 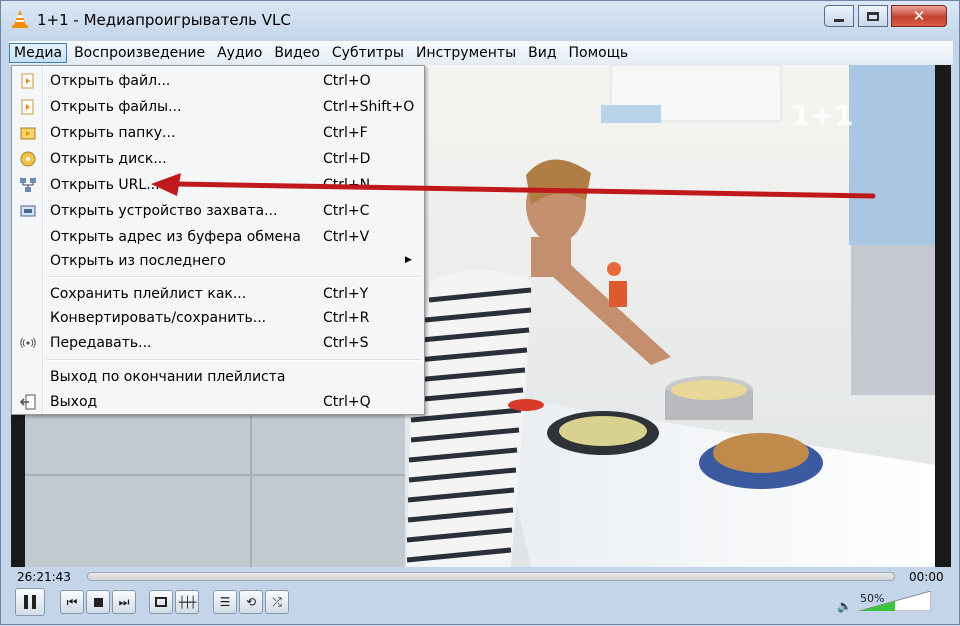 I want to click on menu-quit-at-end: Выход по окончании плейлиста, so click(x=218, y=377).